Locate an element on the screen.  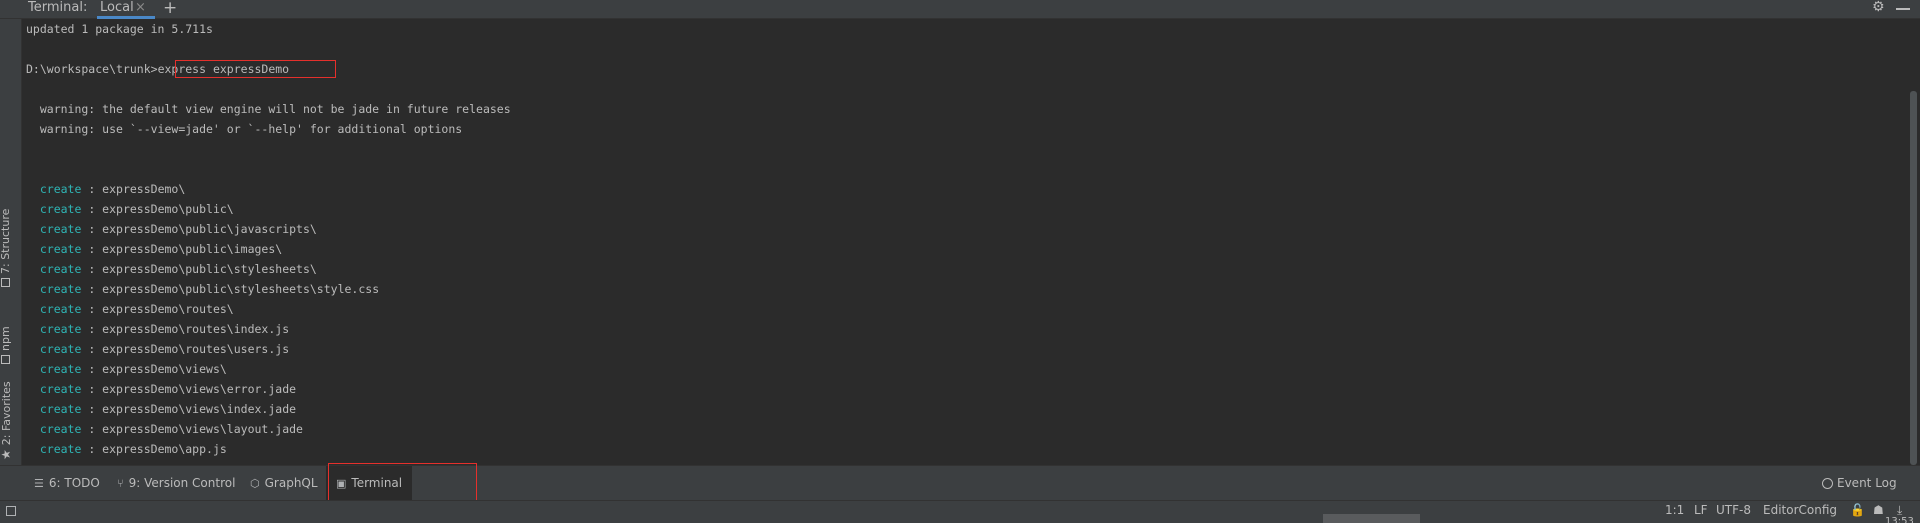
editor-config: EditorConfig is located at coordinates (1800, 510).